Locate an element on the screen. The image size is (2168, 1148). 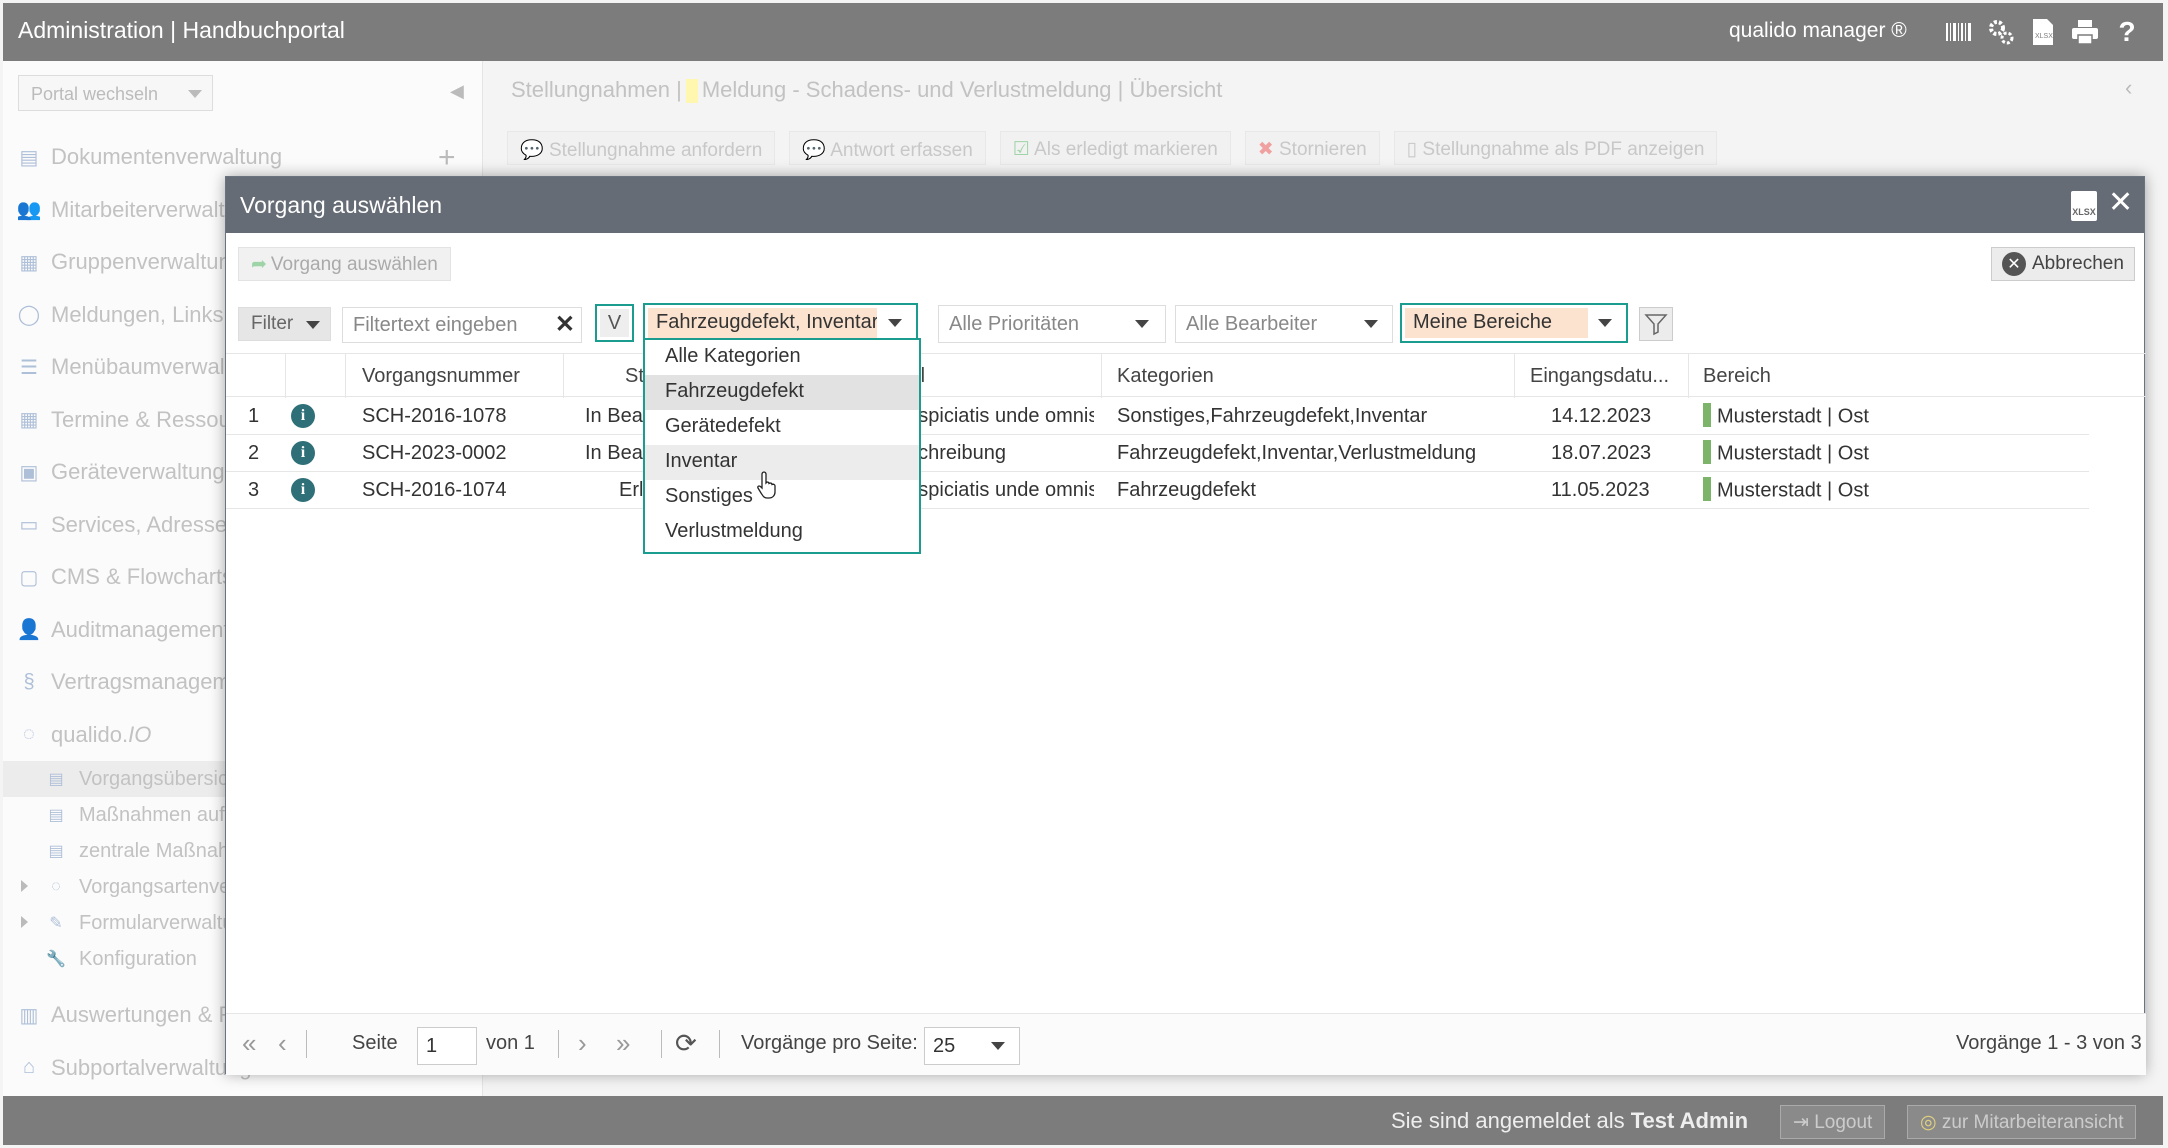
row-index: 3 is located at coordinates (254, 490).